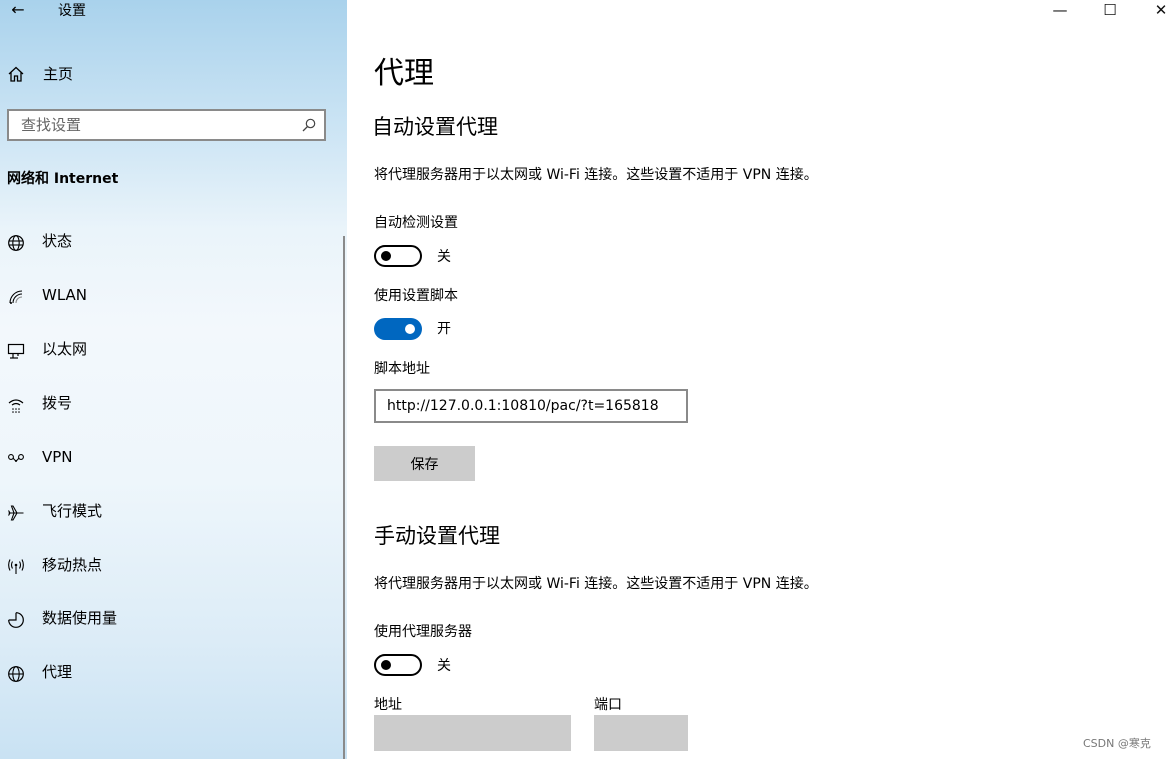 The image size is (1166, 759). What do you see at coordinates (16, 351) in the screenshot?
I see `ethernet-icon` at bounding box center [16, 351].